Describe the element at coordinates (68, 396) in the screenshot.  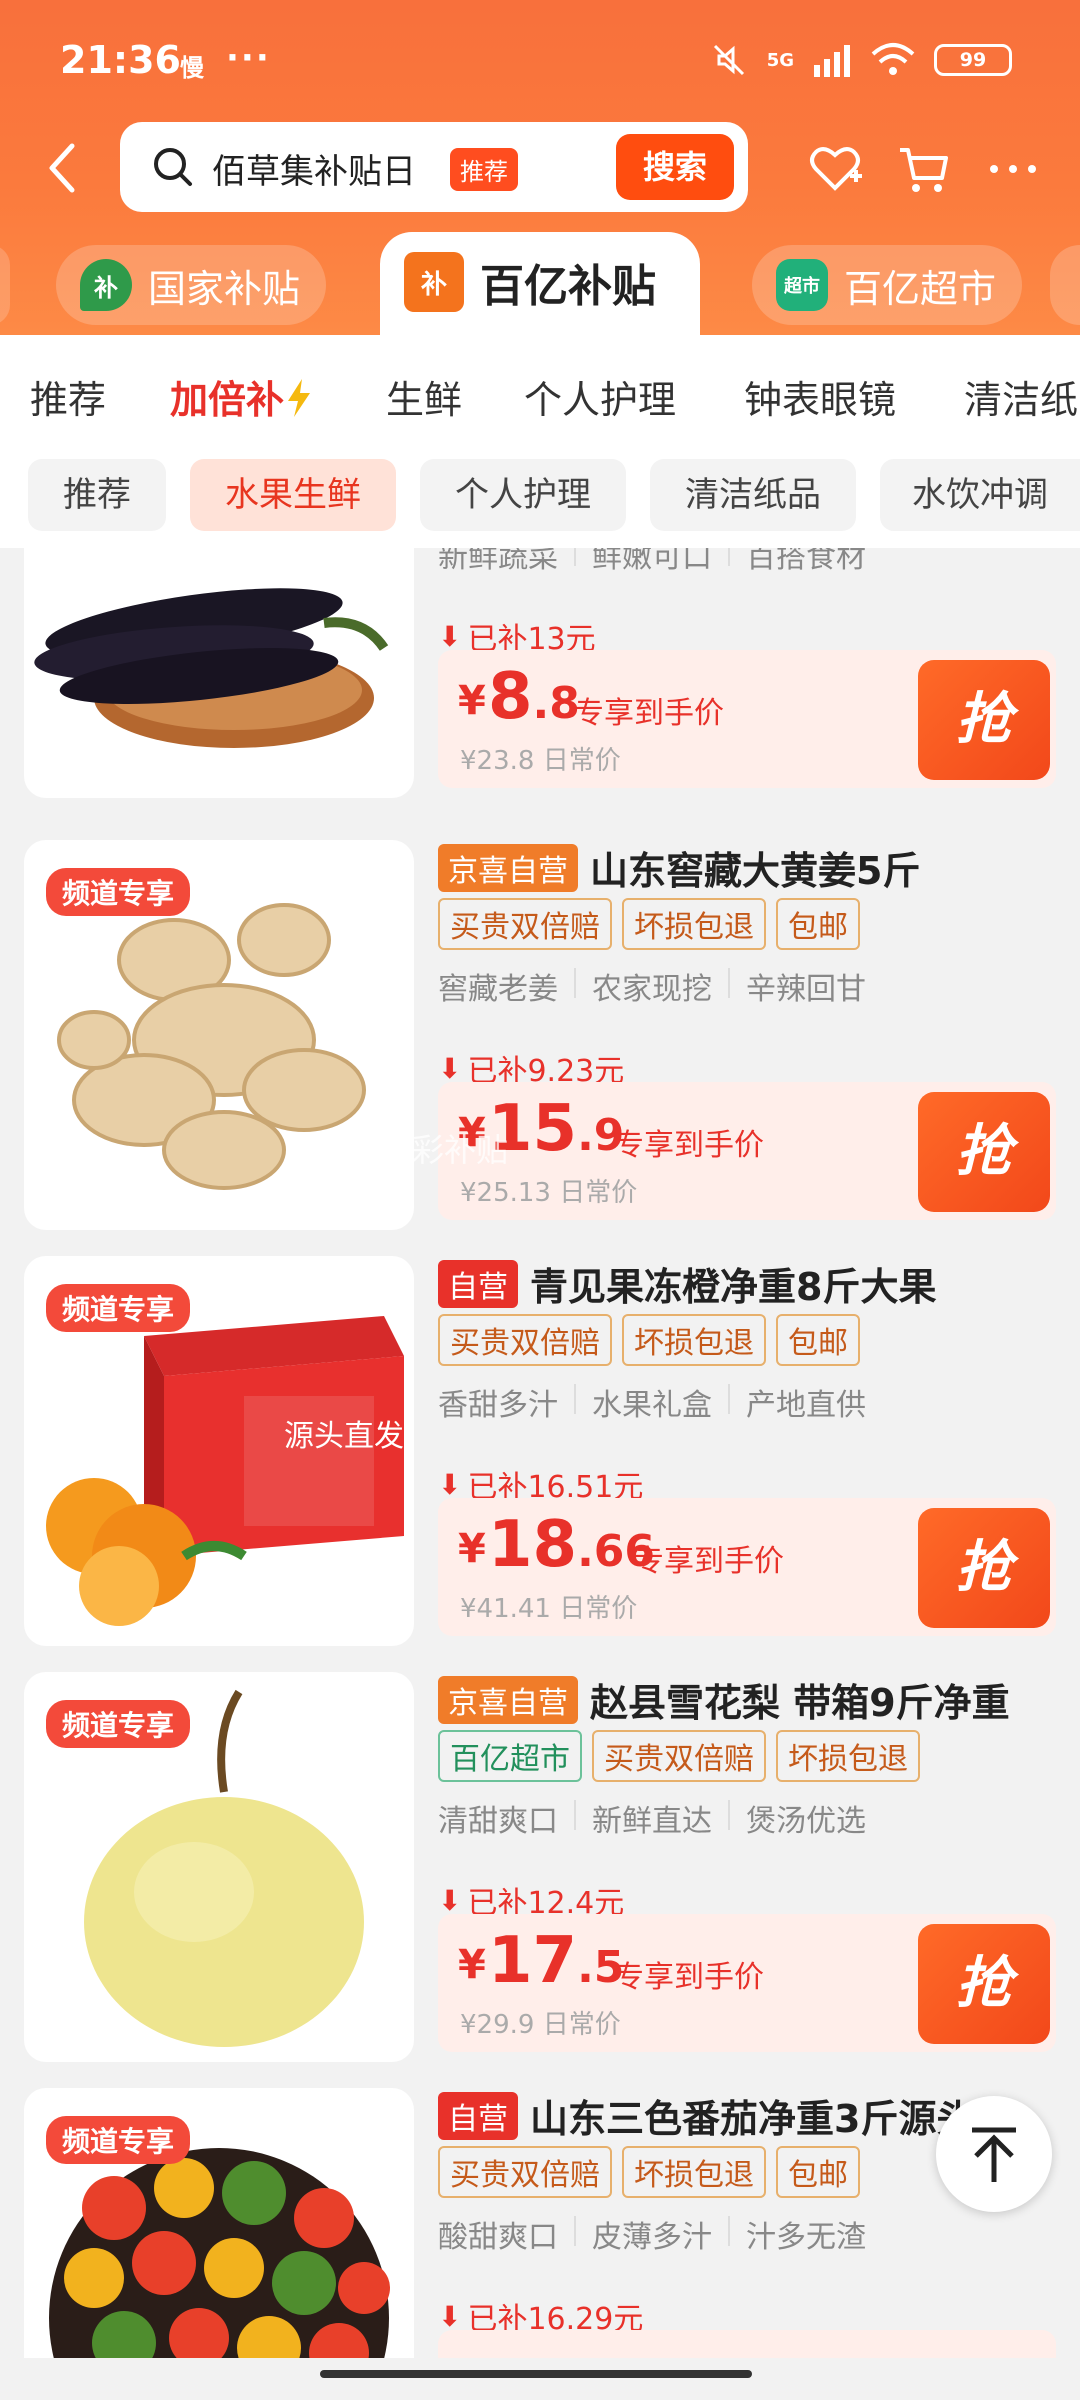
I see `category-tab-recommend: 推荐` at that location.